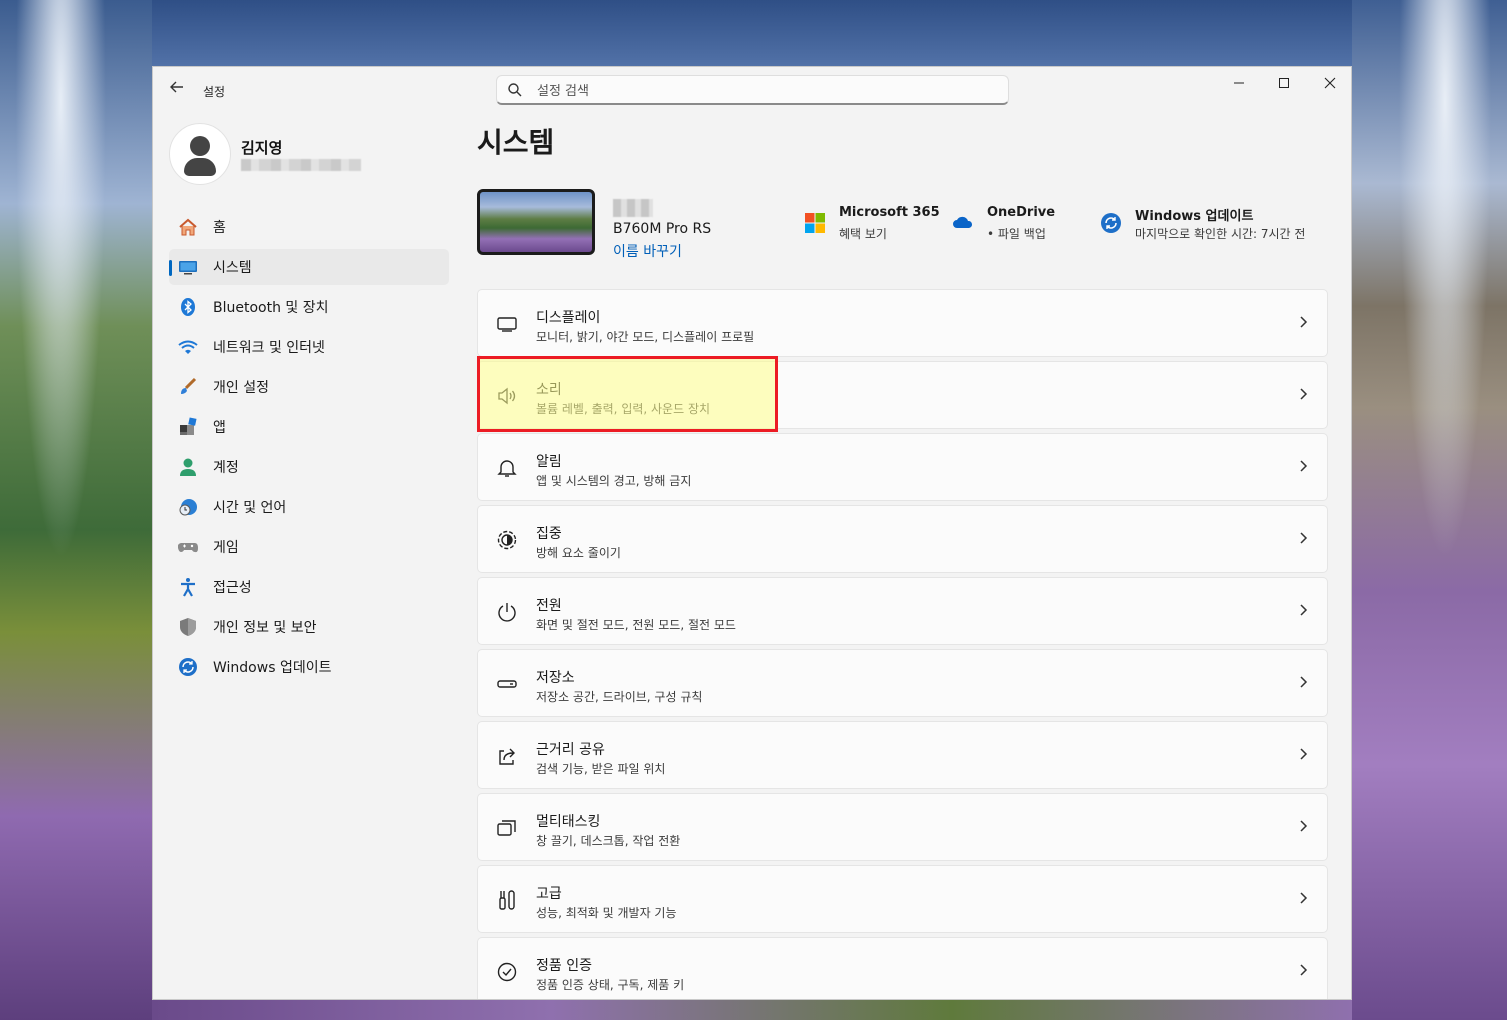  What do you see at coordinates (902, 683) in the screenshot?
I see `card-storage: 저장소 저장소 공간, 드라이브, 구성 규칙` at bounding box center [902, 683].